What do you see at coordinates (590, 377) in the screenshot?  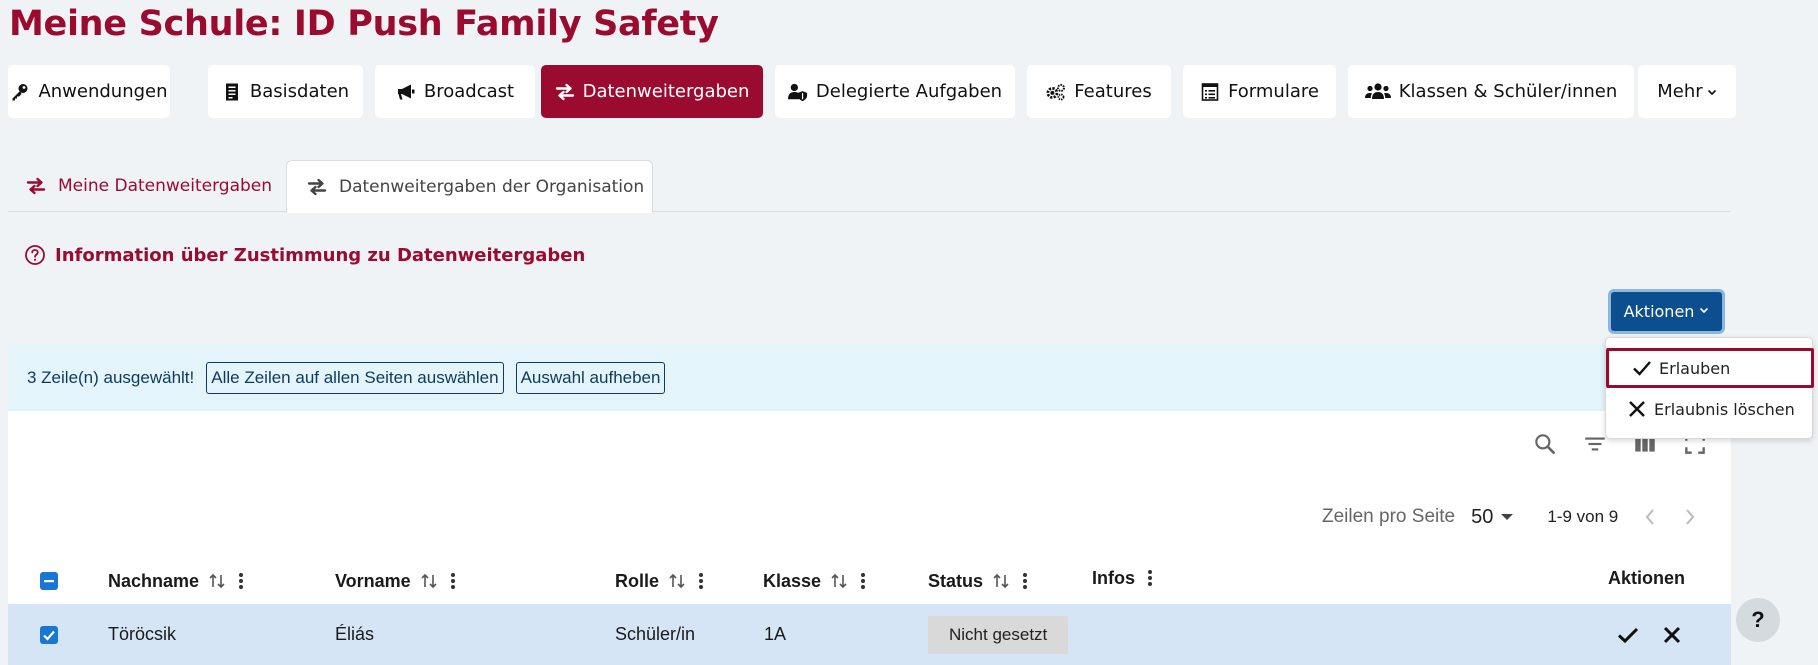 I see `clear-selection-button: Auswahl aufheben` at bounding box center [590, 377].